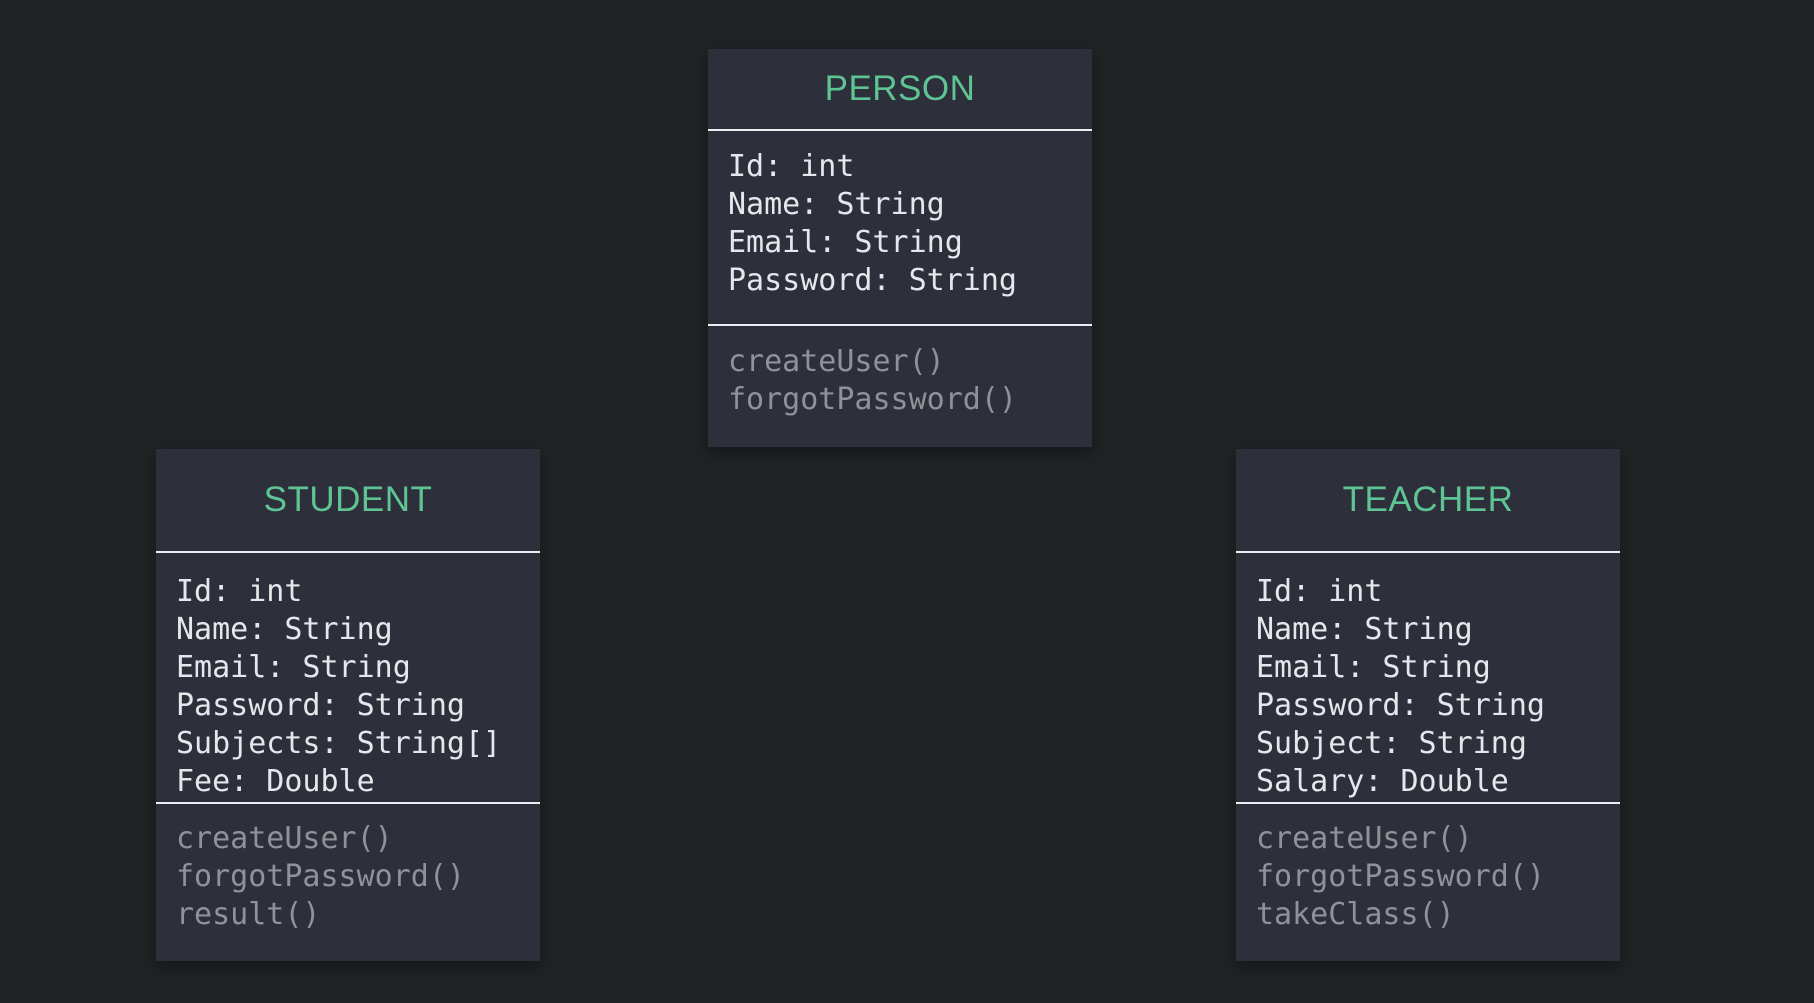 The width and height of the screenshot is (1814, 1003). What do you see at coordinates (1391, 743) in the screenshot?
I see `attribute-subject: Subject: String` at bounding box center [1391, 743].